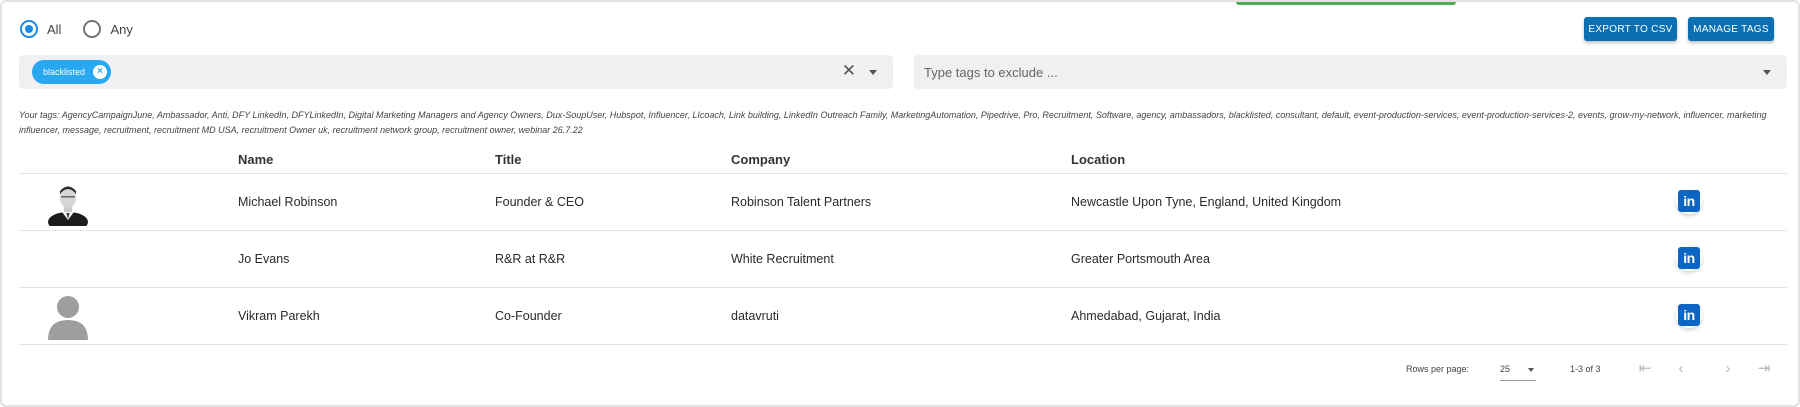 This screenshot has width=1800, height=407. Describe the element at coordinates (100, 72) in the screenshot. I see `chip-remove-icon: ×` at that location.